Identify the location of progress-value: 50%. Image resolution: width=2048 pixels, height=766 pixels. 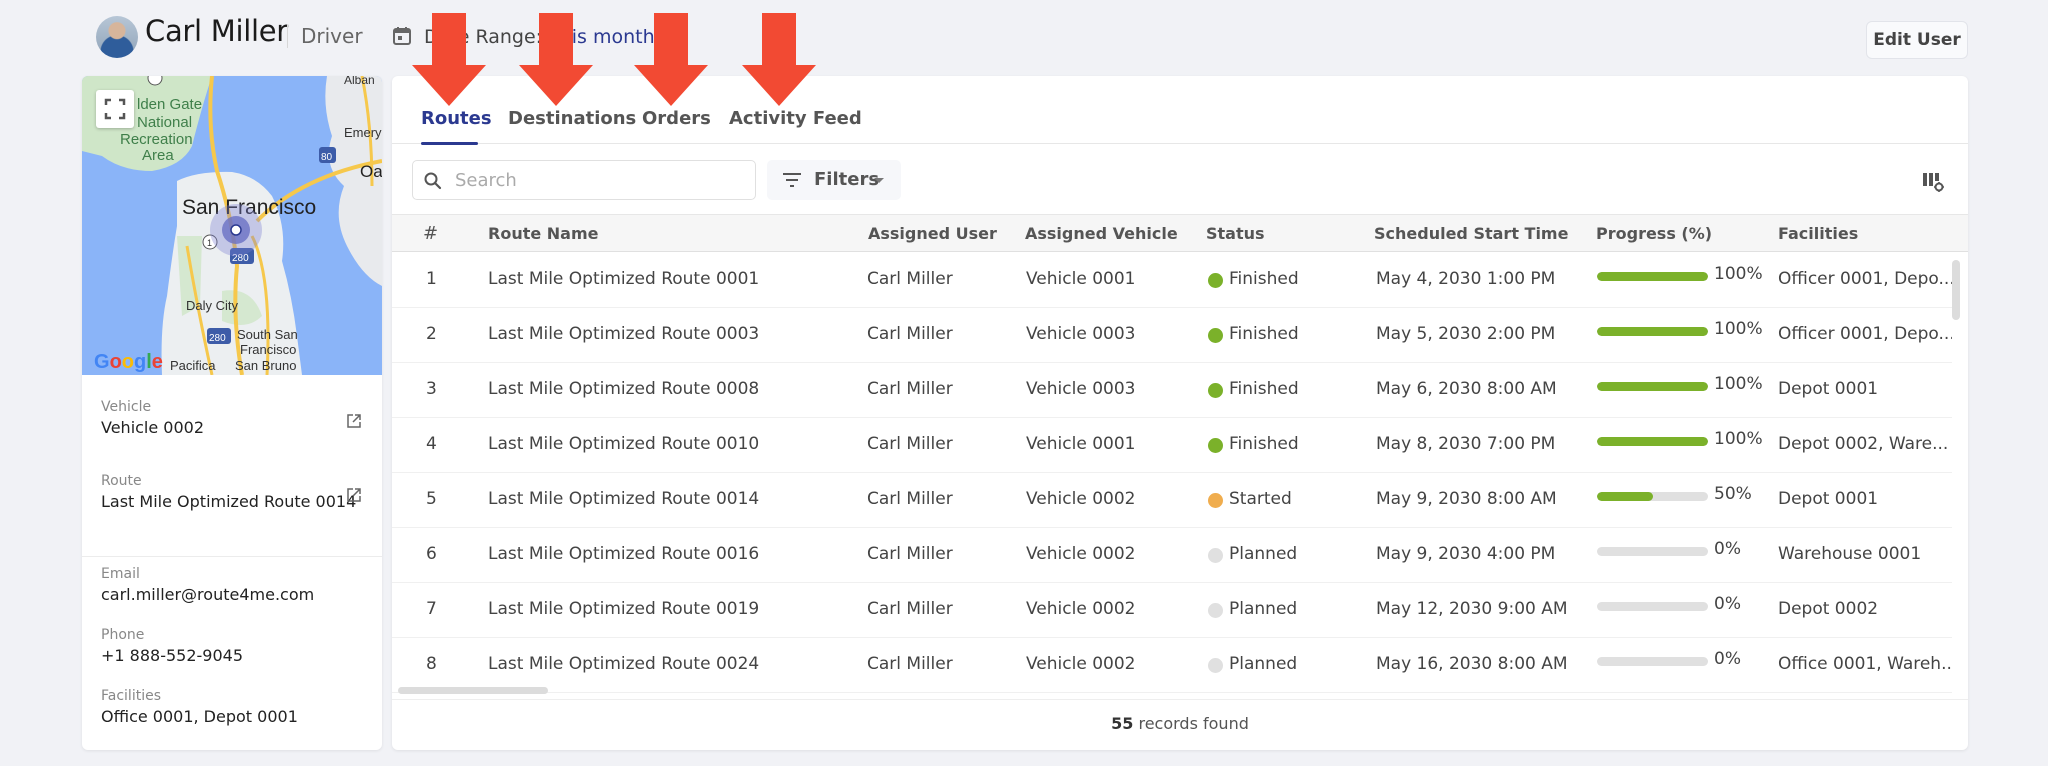
(1733, 494).